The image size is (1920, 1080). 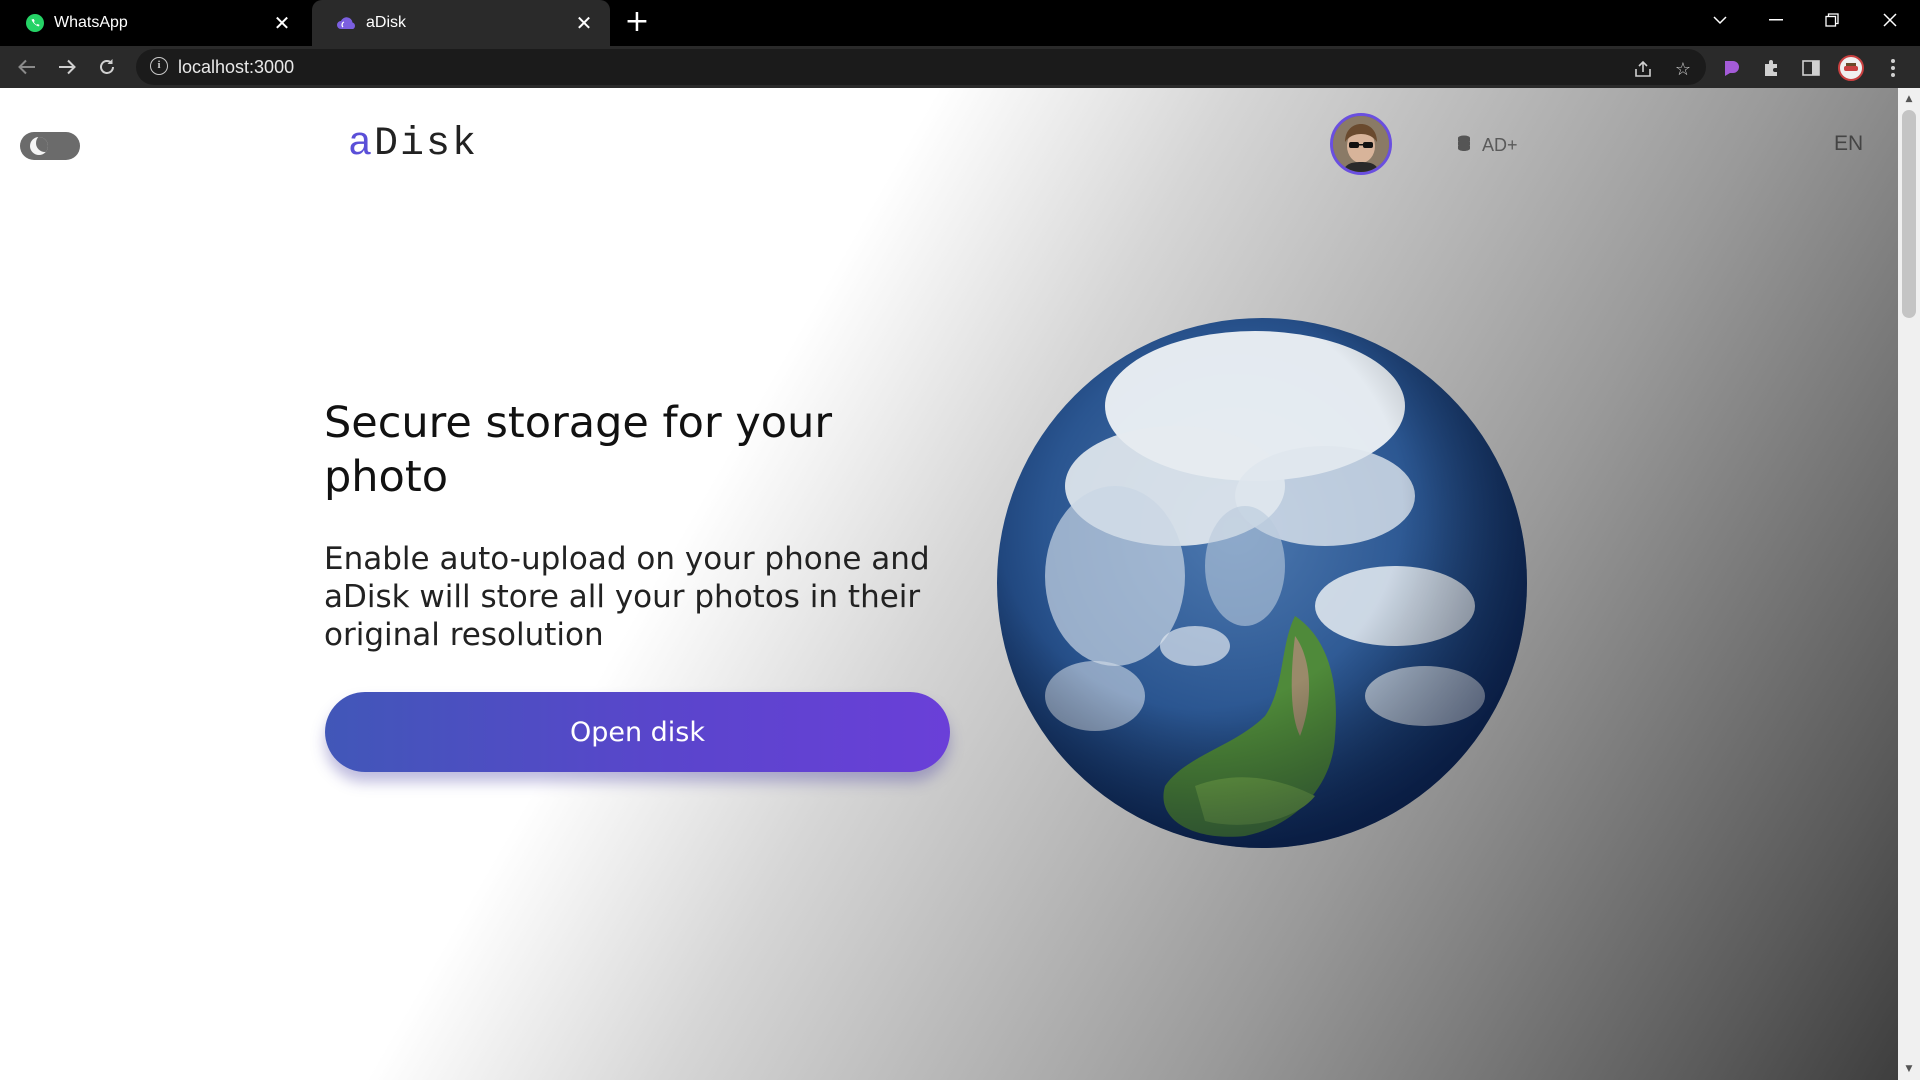 What do you see at coordinates (1720, 20) in the screenshot?
I see `tab-search-icon` at bounding box center [1720, 20].